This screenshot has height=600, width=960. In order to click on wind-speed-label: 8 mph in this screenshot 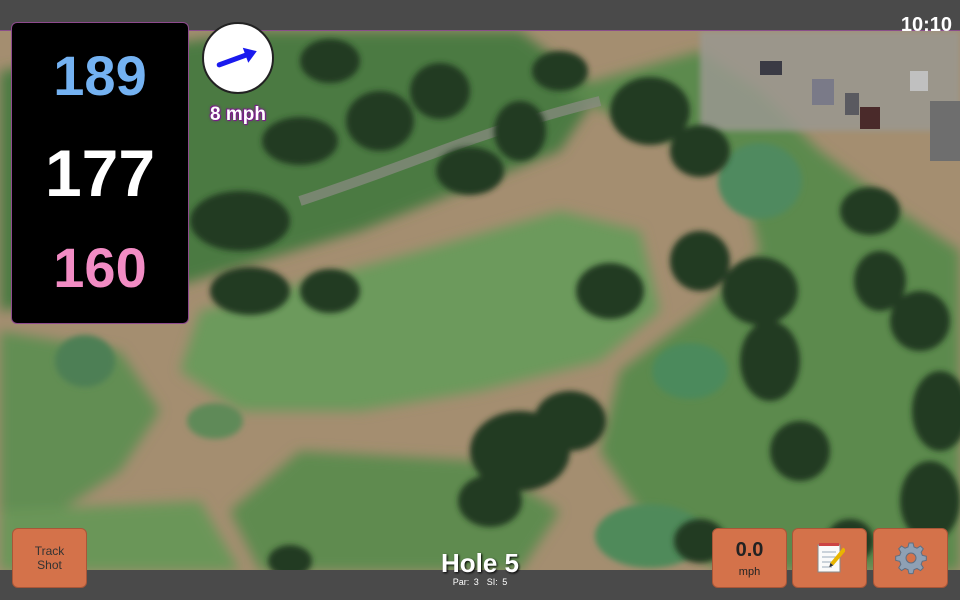, I will do `click(238, 114)`.